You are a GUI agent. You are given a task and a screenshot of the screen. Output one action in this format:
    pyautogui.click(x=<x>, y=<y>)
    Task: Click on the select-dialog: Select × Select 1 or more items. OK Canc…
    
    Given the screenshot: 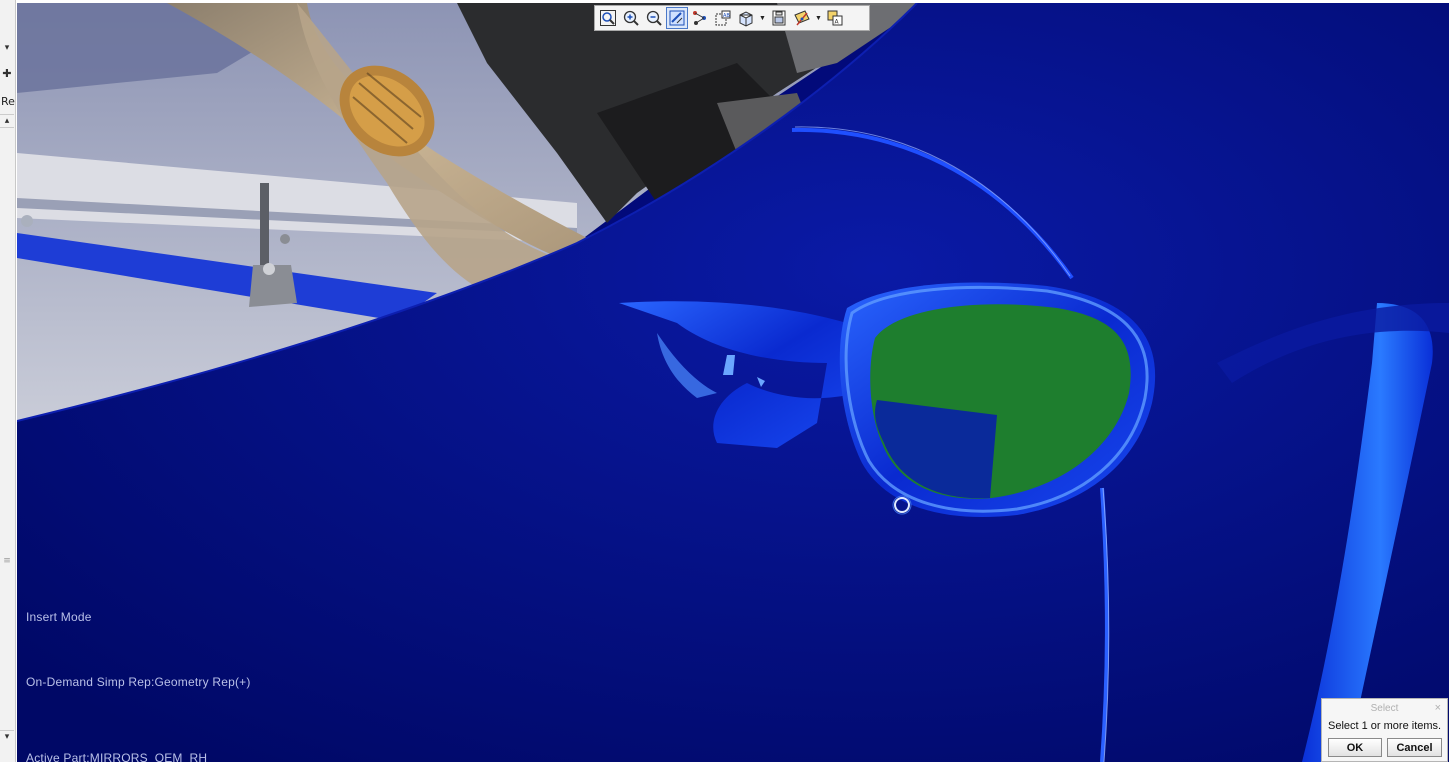 What is the action you would take?
    pyautogui.click(x=1384, y=730)
    